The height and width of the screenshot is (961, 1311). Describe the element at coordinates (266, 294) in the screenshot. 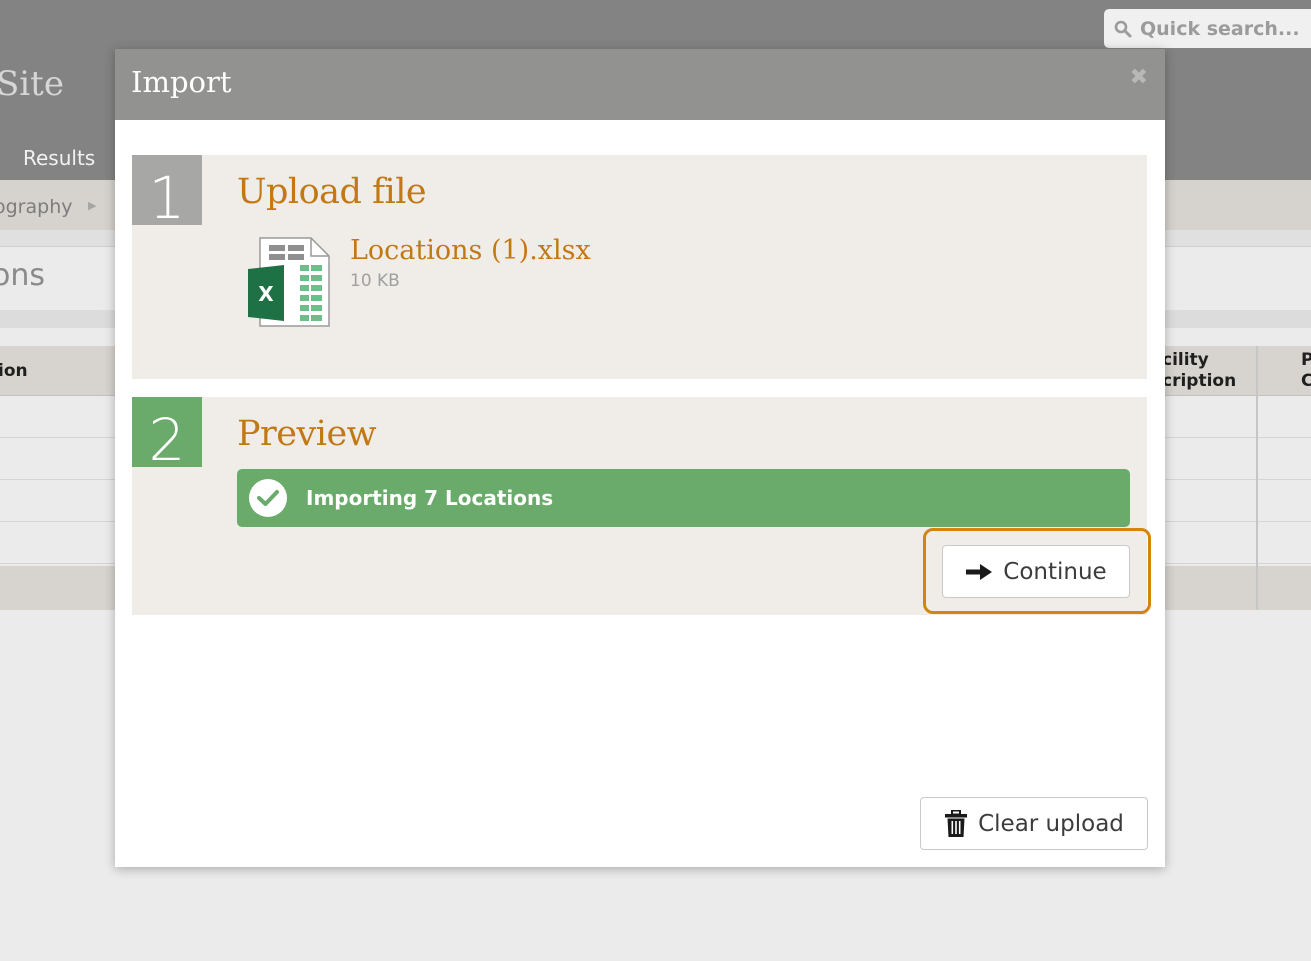

I see `svg-text: X` at that location.